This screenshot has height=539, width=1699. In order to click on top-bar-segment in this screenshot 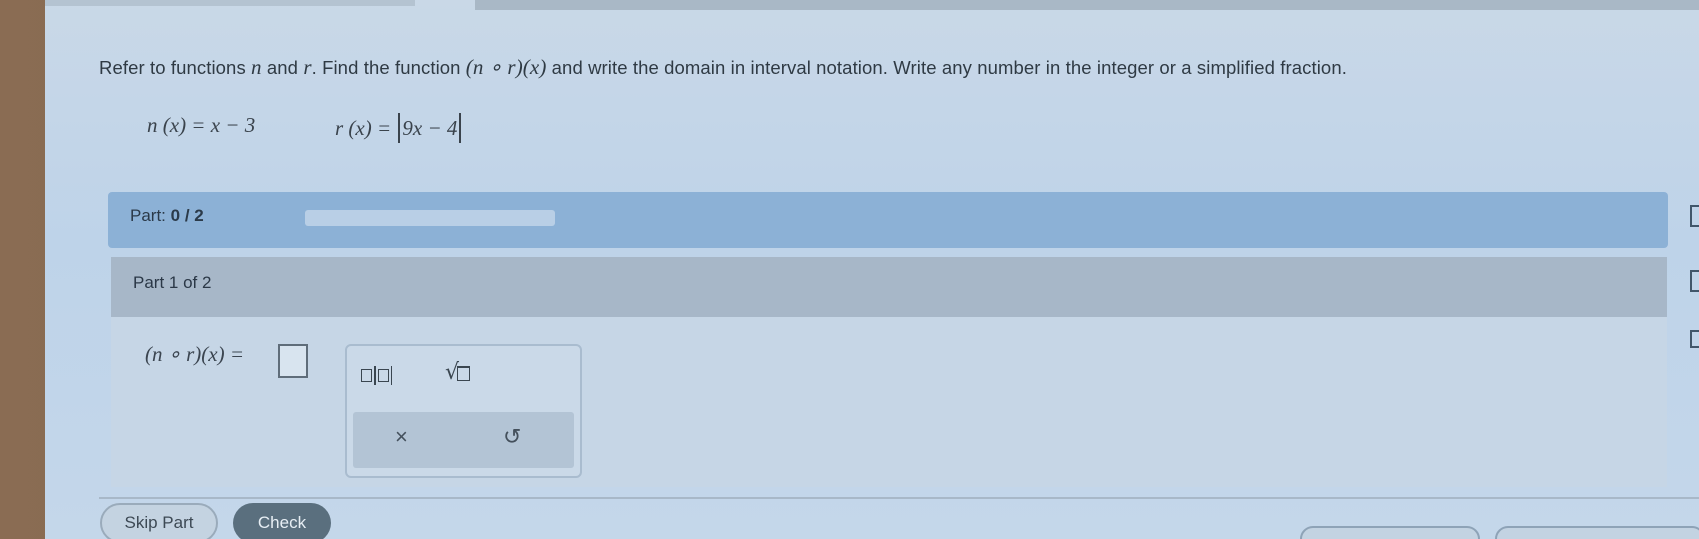, I will do `click(230, 3)`.